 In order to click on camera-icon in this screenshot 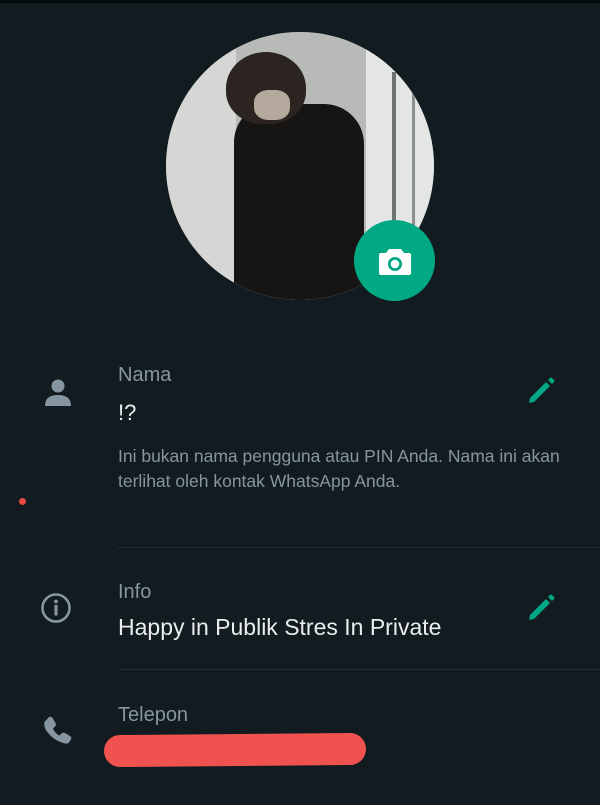, I will do `click(394, 261)`.